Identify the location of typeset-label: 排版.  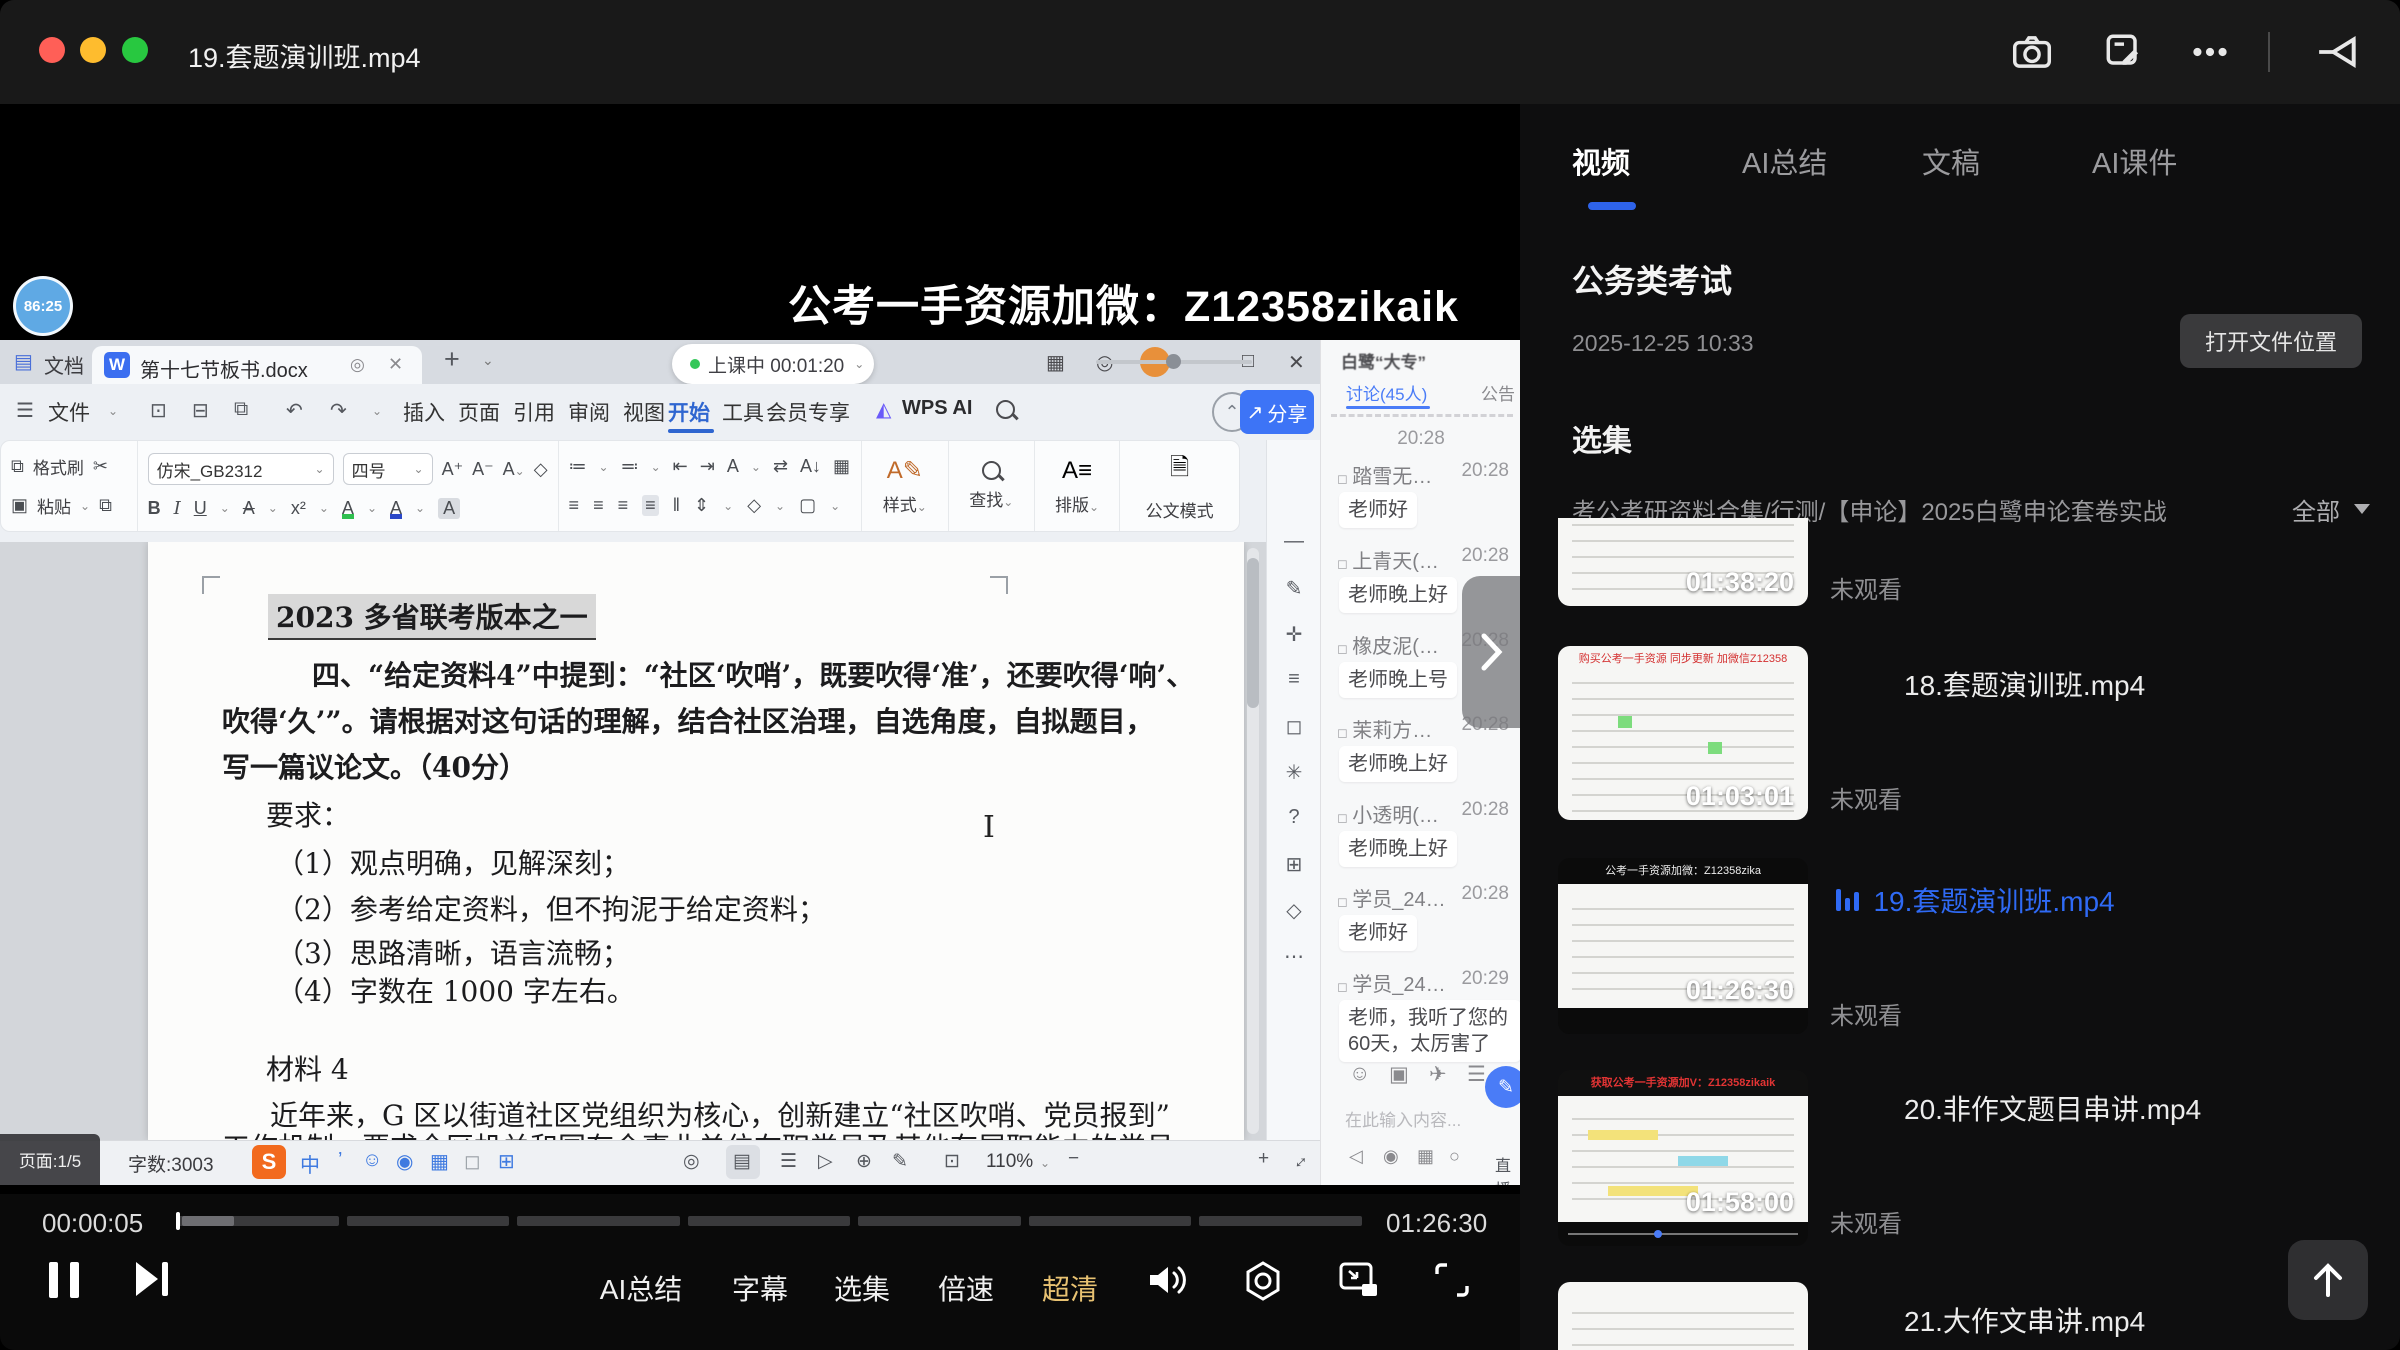
(1071, 505).